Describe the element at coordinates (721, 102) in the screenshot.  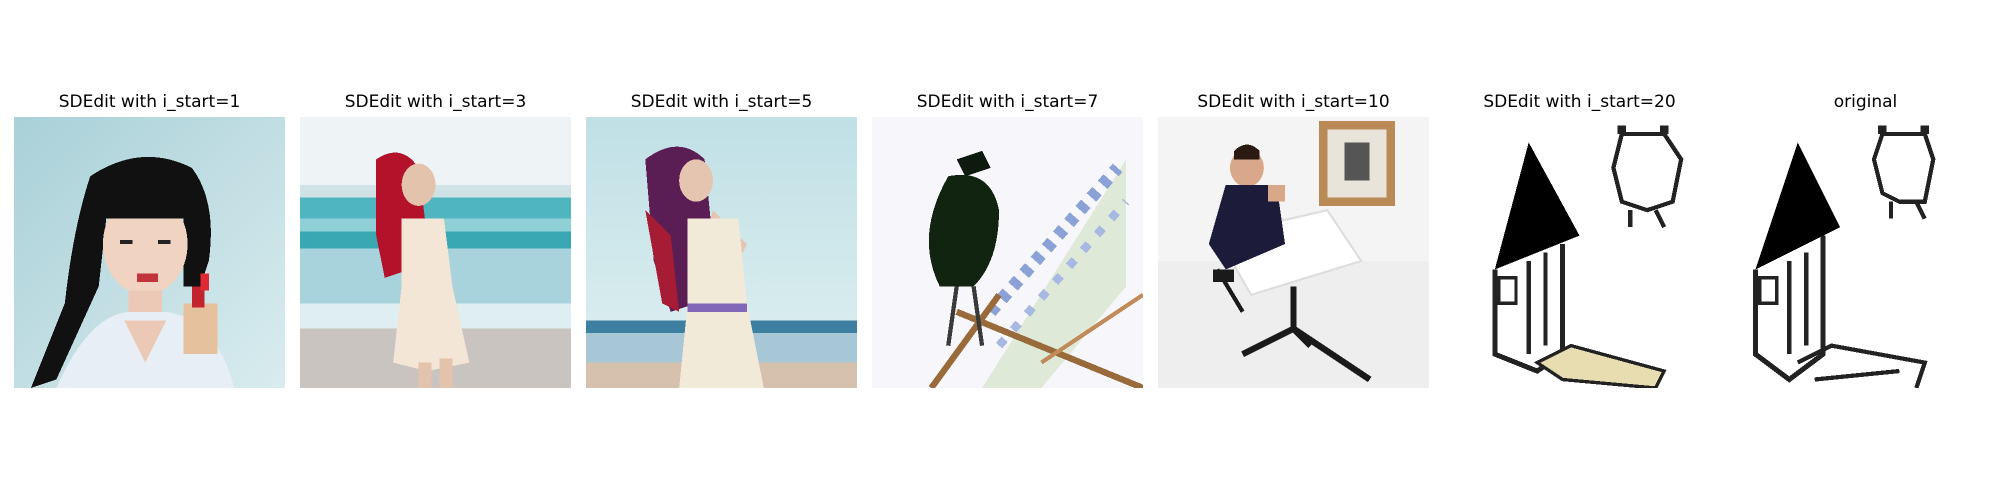
I see `panel-title: SDEdit with i_start=5` at that location.